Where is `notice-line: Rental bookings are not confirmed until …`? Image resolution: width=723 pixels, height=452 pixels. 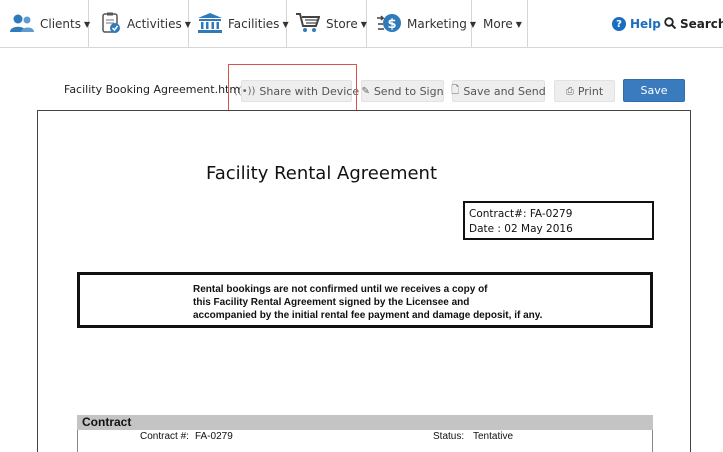 notice-line: Rental bookings are not confirmed until … is located at coordinates (340, 289).